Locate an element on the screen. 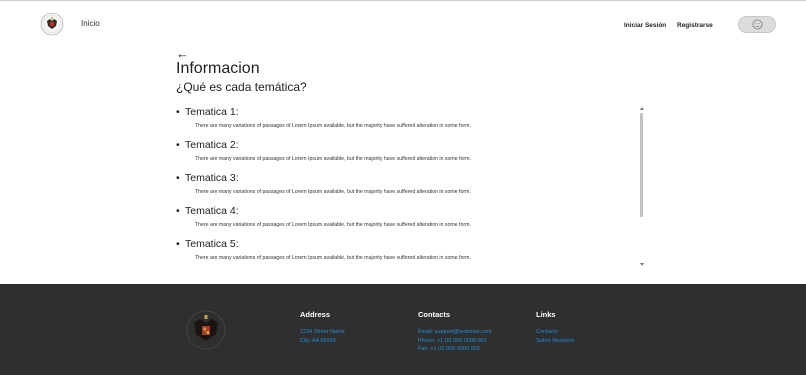 Image resolution: width=806 pixels, height=375 pixels. contact-email-link: Email: support@mobirise.com is located at coordinates (454, 332).